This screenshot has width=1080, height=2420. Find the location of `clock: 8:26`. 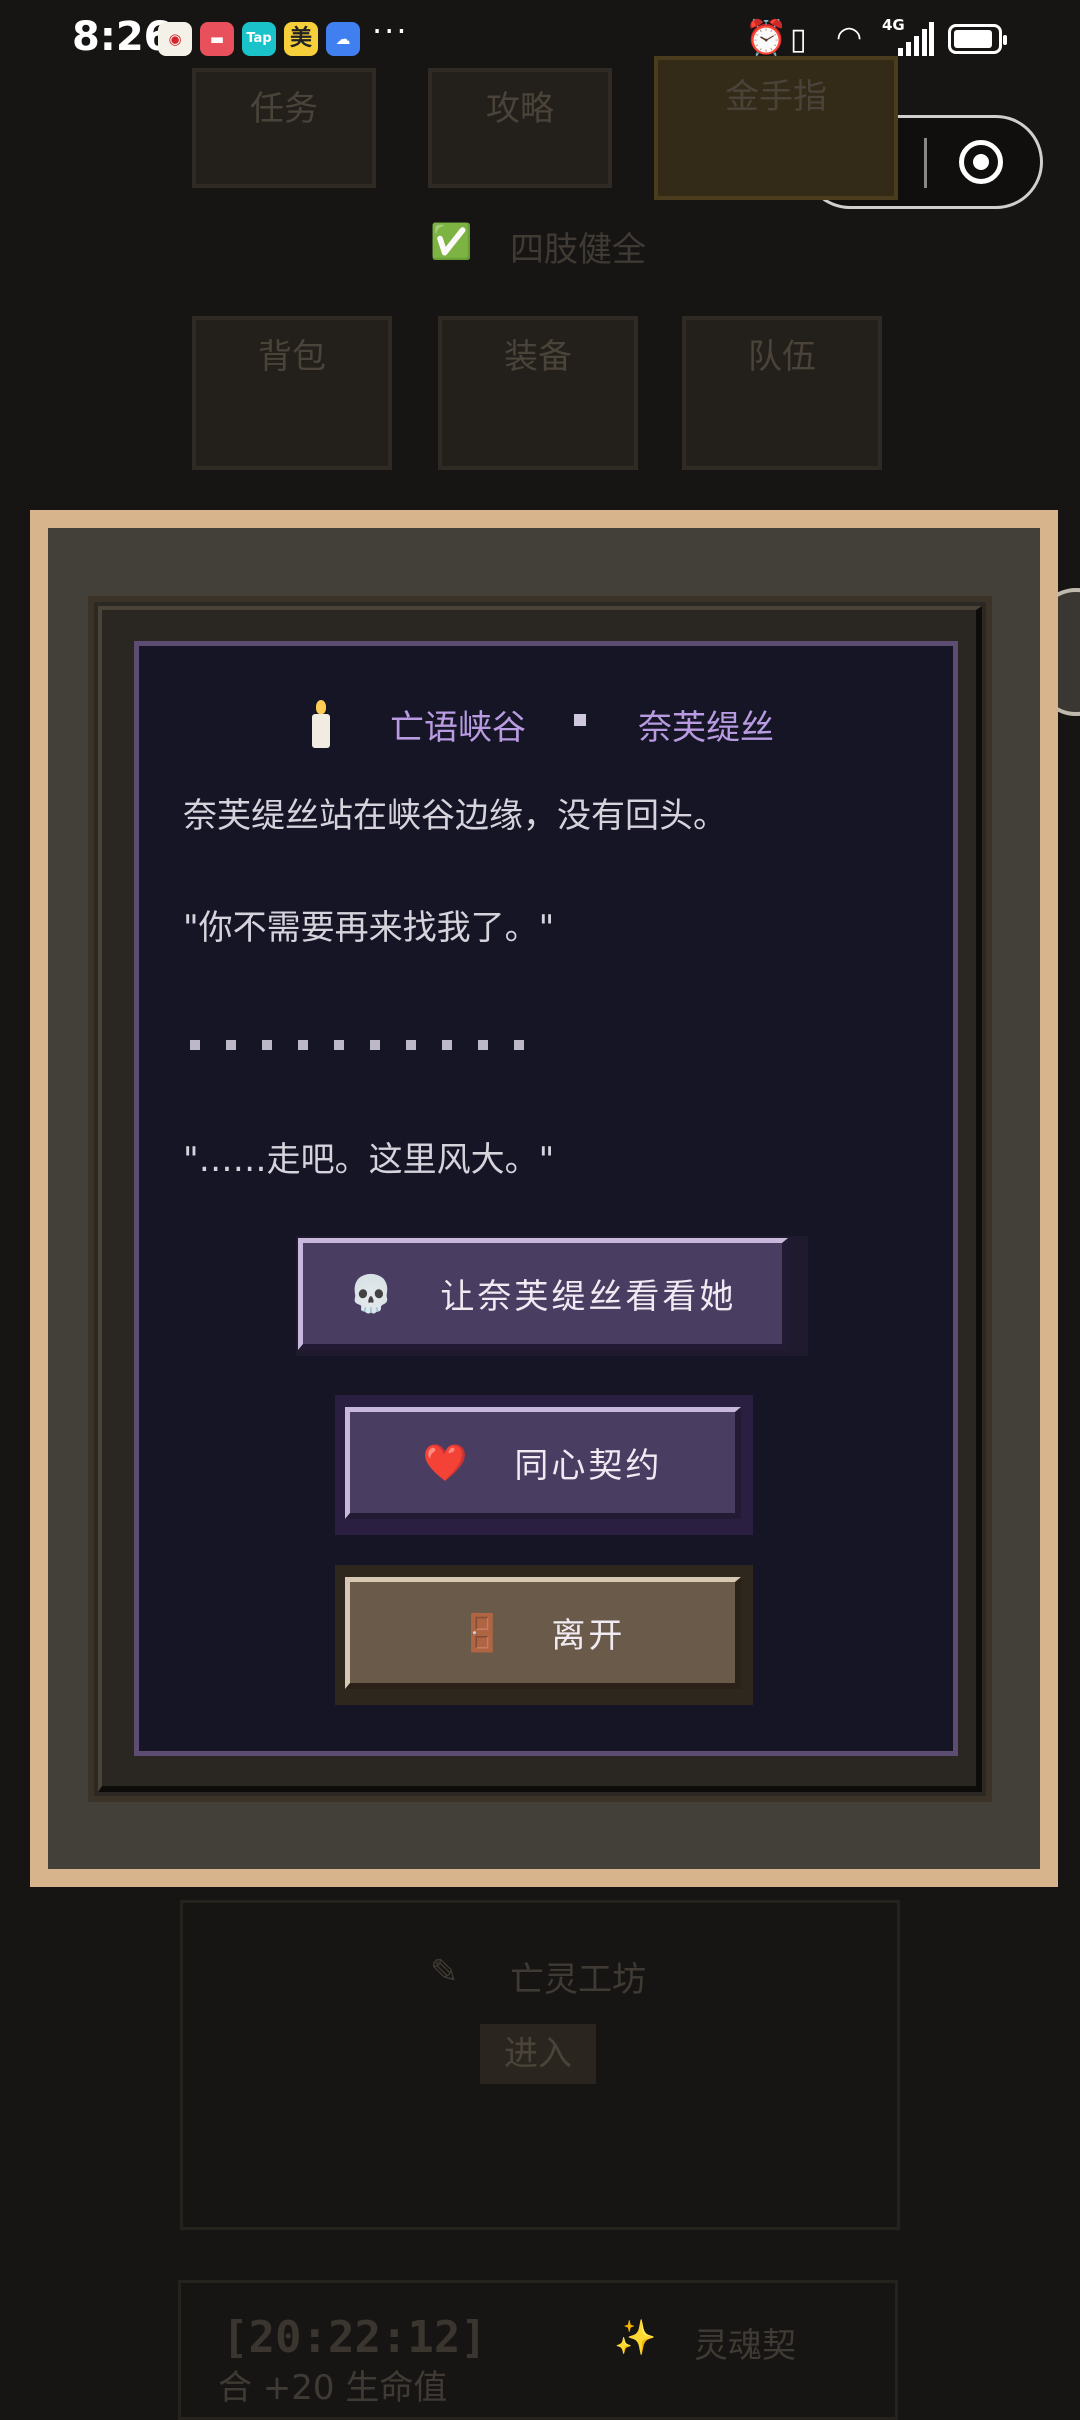

clock: 8:26 is located at coordinates (122, 37).